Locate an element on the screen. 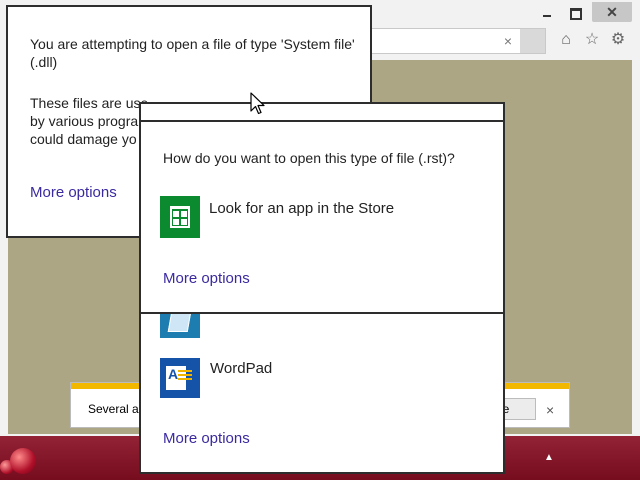 This screenshot has height=480, width=640. ornament-icon is located at coordinates (23, 461).